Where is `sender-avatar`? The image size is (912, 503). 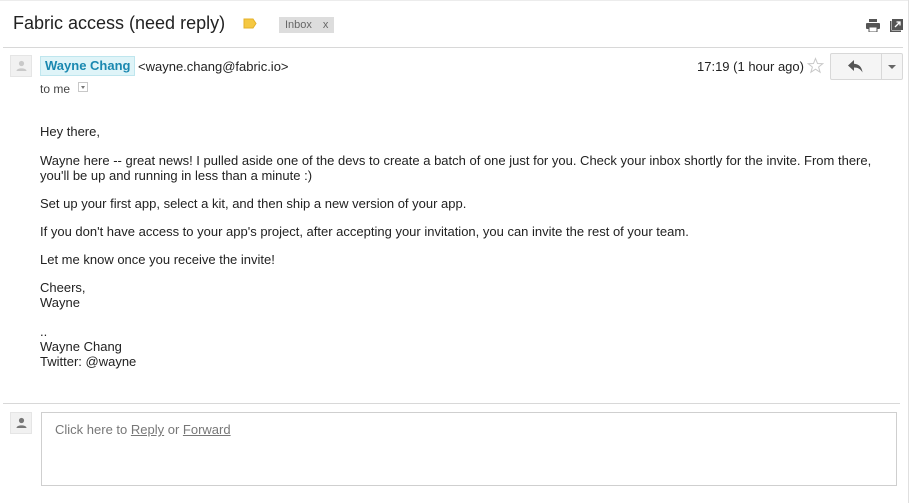
sender-avatar is located at coordinates (21, 66).